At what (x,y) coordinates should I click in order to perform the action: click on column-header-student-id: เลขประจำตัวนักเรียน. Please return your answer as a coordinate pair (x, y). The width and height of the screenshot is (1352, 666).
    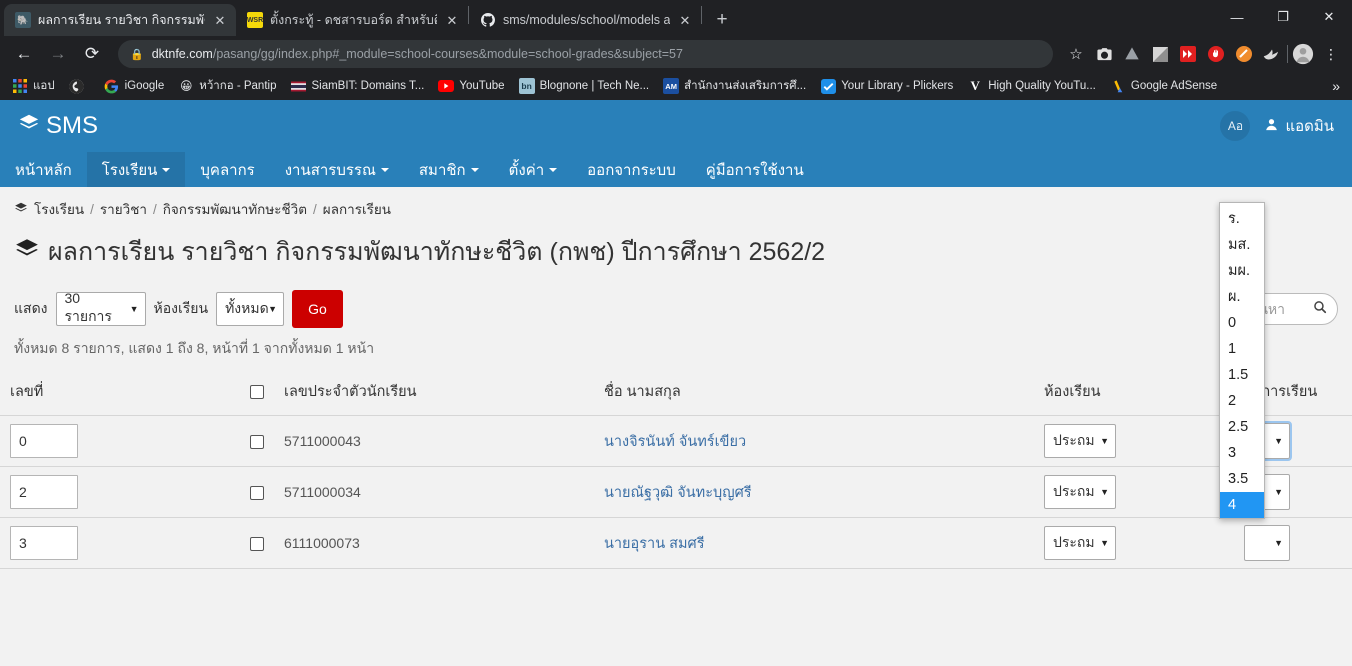
    Looking at the image, I should click on (434, 393).